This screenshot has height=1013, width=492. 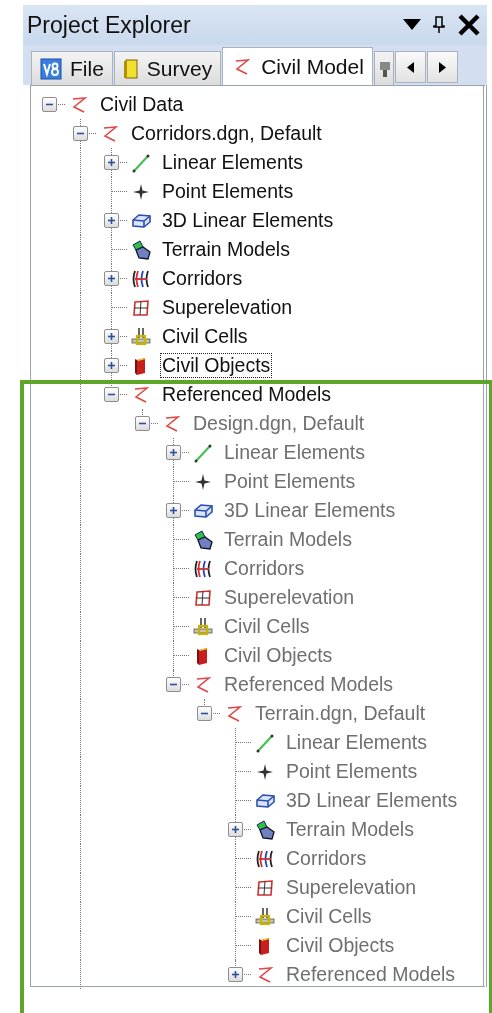 I want to click on right-arrow-icon, so click(x=442, y=67).